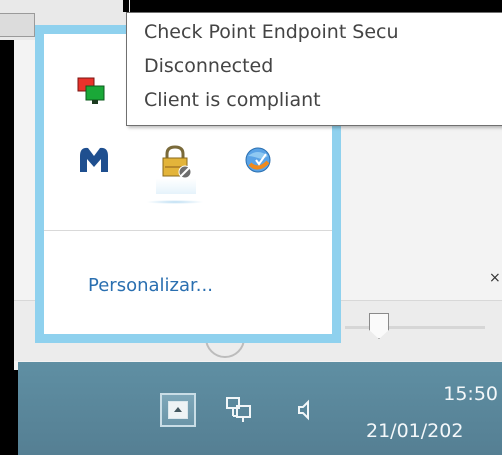  Describe the element at coordinates (232, 100) in the screenshot. I see `tooltip-compliance-status: Client is compliant` at that location.